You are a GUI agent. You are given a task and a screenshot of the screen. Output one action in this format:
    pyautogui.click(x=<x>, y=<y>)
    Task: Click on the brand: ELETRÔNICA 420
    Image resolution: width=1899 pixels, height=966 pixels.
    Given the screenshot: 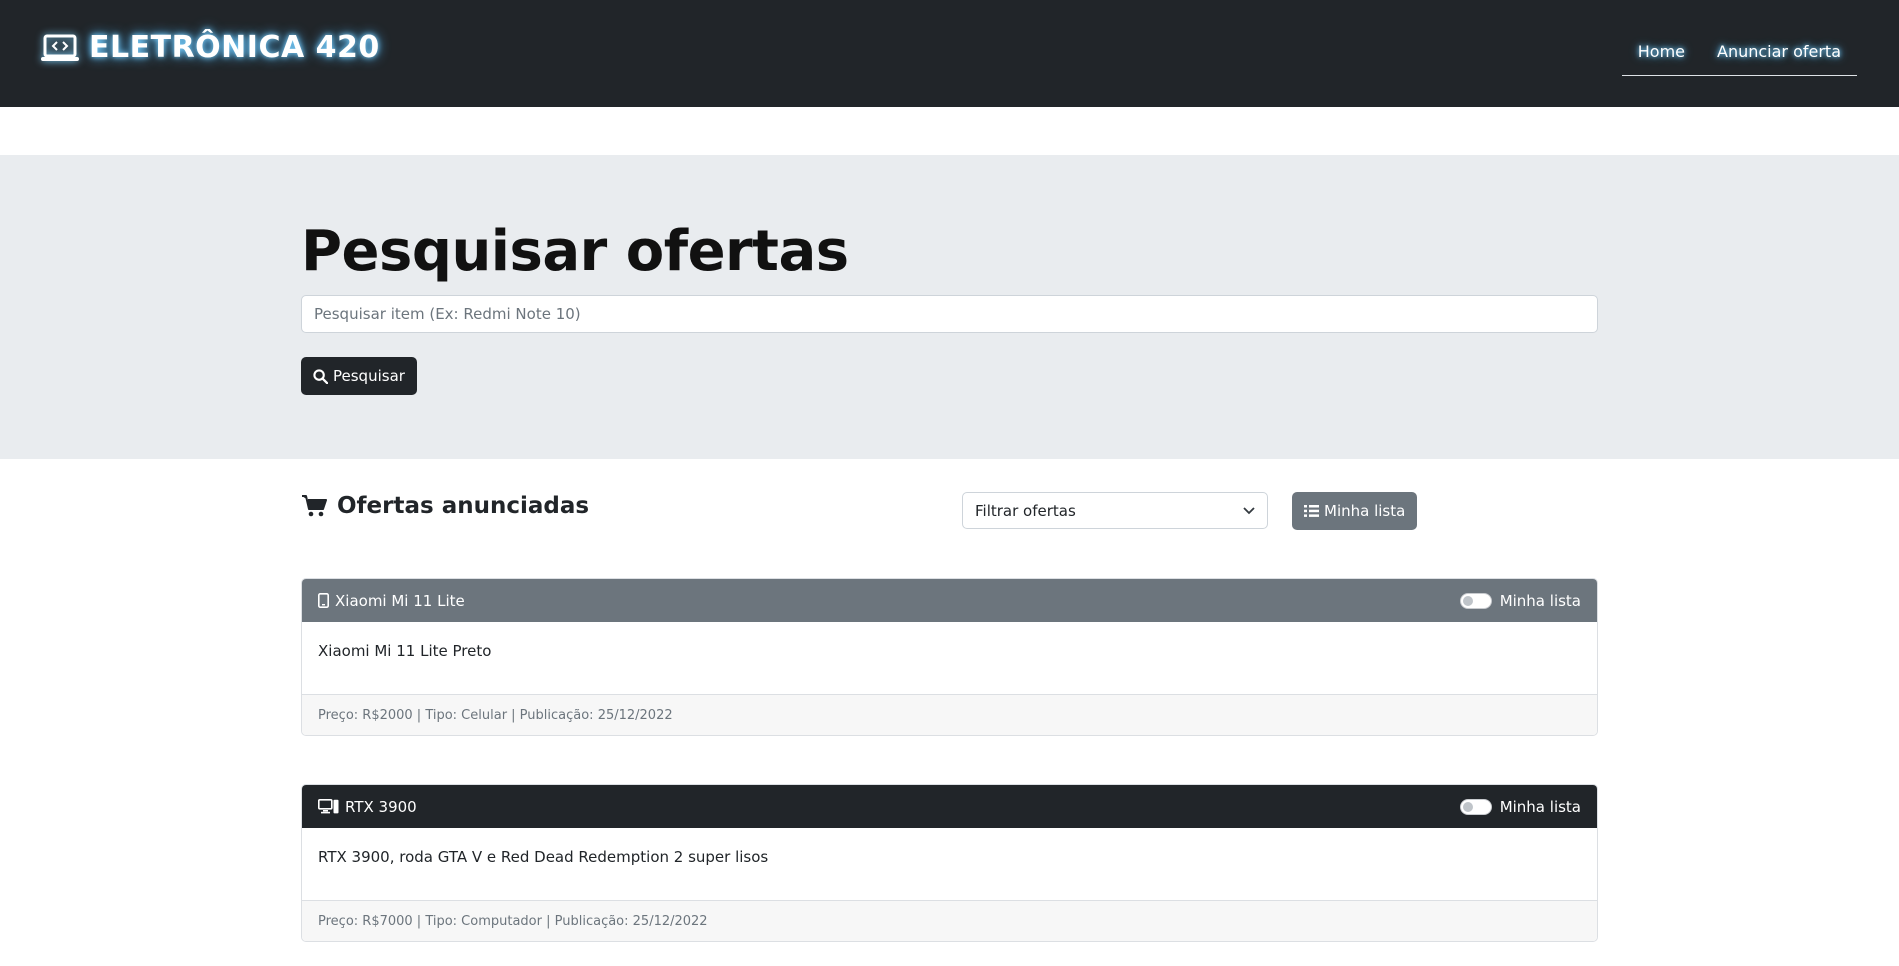 What is the action you would take?
    pyautogui.click(x=210, y=47)
    